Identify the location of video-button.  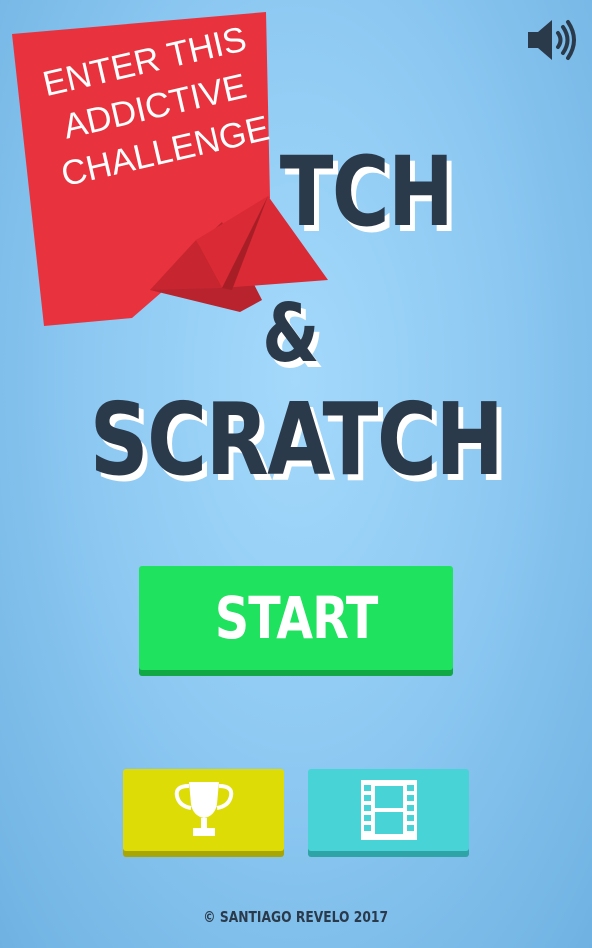
(388, 810).